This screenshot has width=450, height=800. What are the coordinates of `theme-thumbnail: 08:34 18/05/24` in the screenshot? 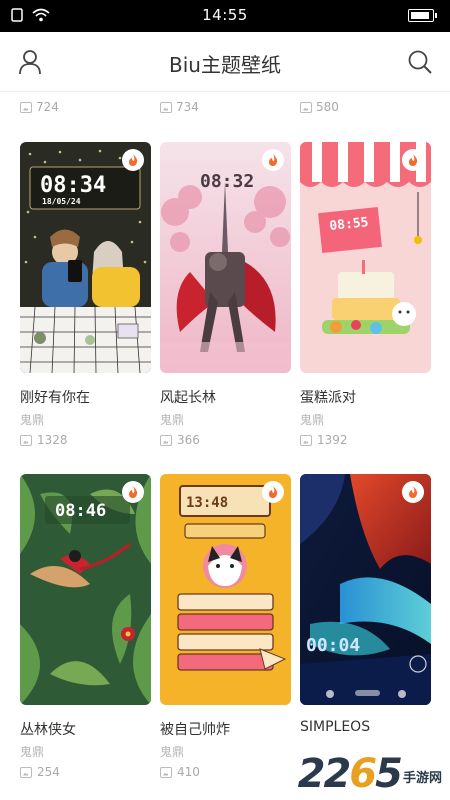 It's located at (85, 257).